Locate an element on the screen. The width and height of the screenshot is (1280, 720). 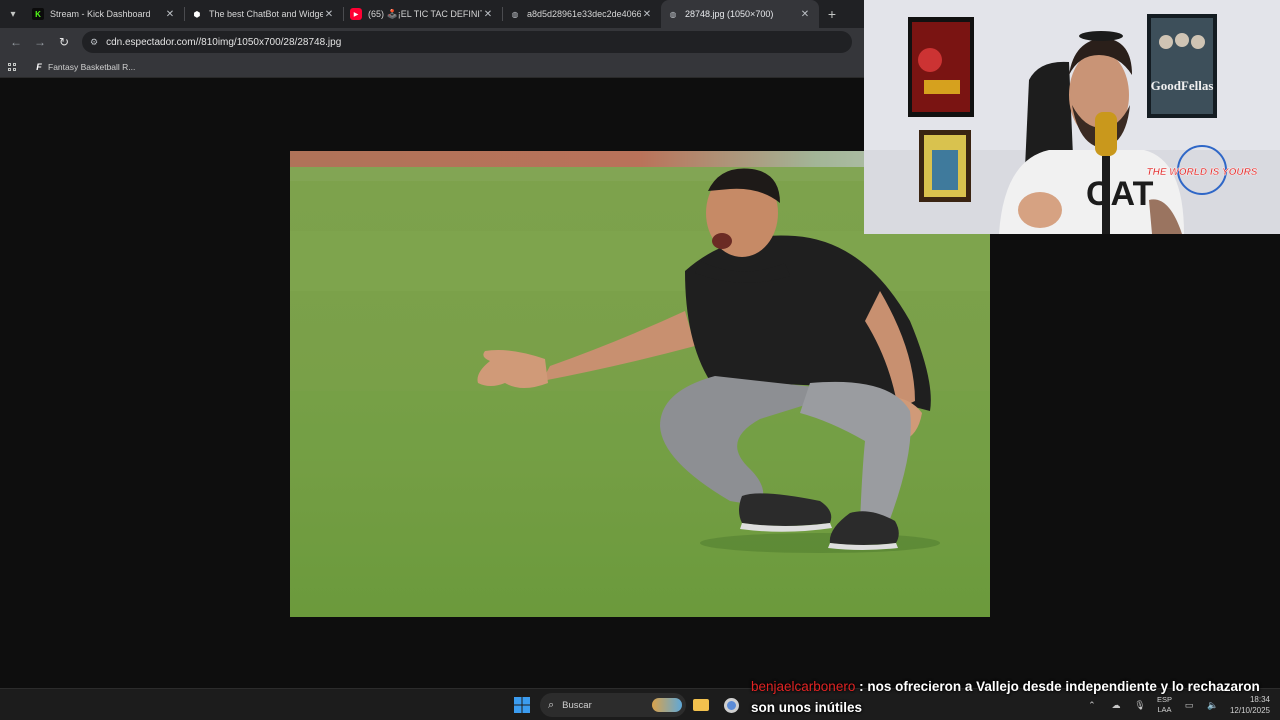
taskbar-search-box: ⌕ Buscar is located at coordinates (613, 705).